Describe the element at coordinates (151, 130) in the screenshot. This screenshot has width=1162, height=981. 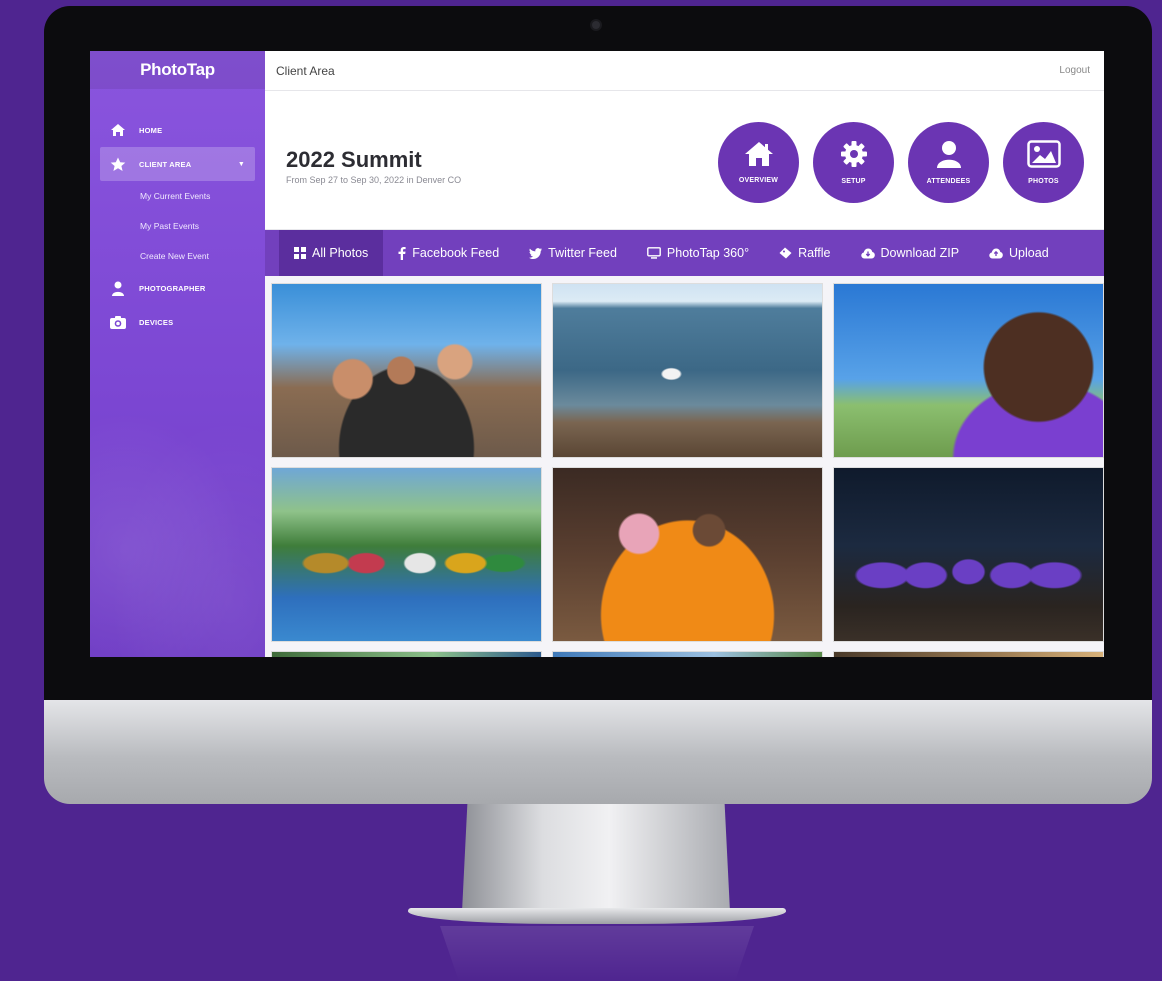
I see `sidebar-item-label: HOME` at that location.